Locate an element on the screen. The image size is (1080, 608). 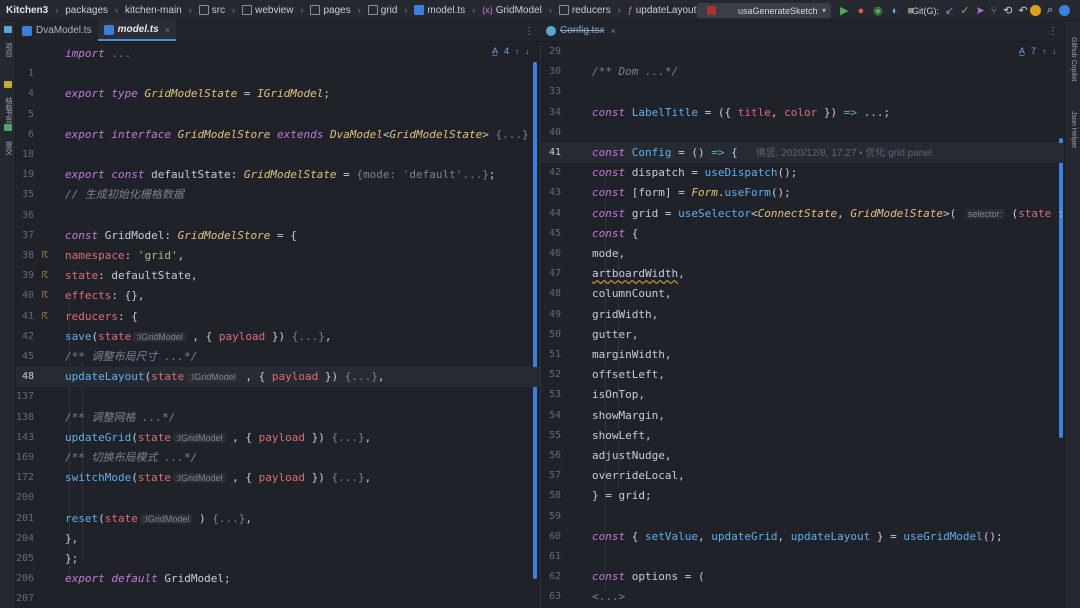
folded-region: <...> is located at coordinates (608, 596).